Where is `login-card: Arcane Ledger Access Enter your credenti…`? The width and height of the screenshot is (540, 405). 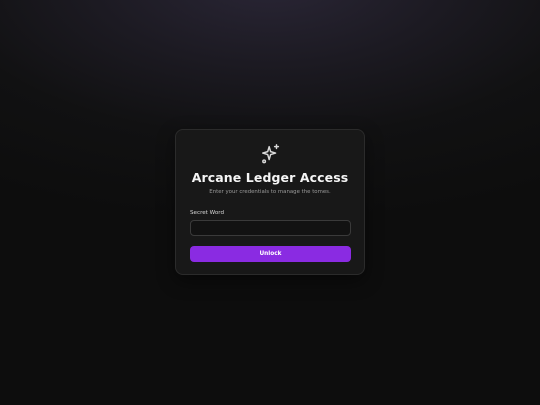
login-card: Arcane Ledger Access Enter your credenti… is located at coordinates (270, 202).